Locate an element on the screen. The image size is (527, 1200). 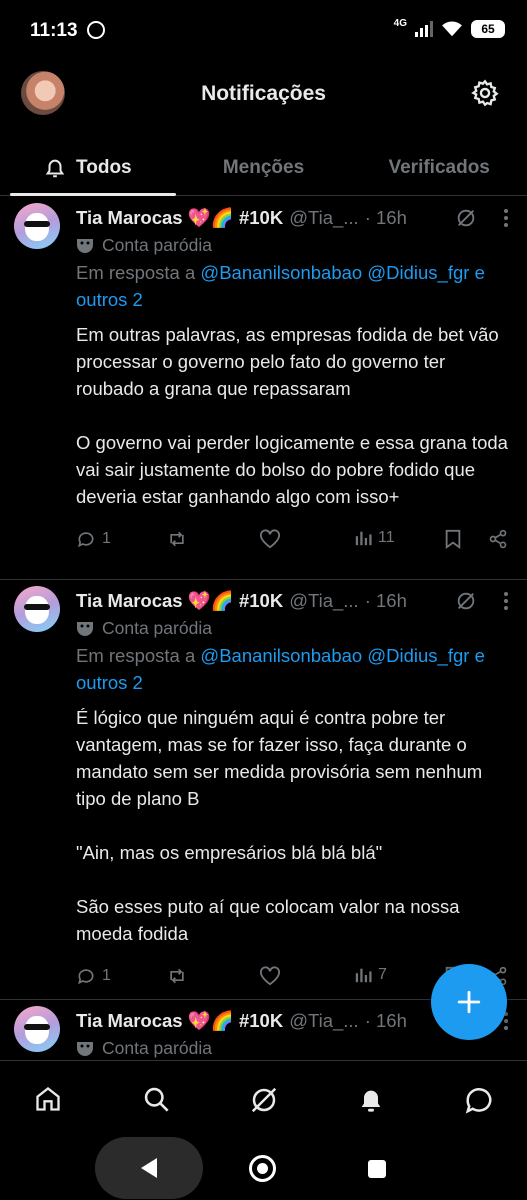
nav-home is located at coordinates (48, 1101).